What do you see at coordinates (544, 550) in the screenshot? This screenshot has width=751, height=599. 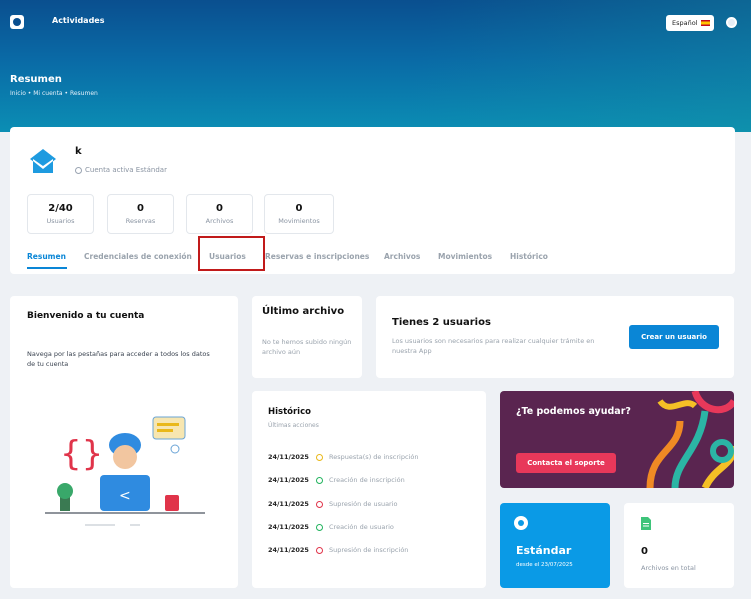 I see `plan-name: Estándar` at bounding box center [544, 550].